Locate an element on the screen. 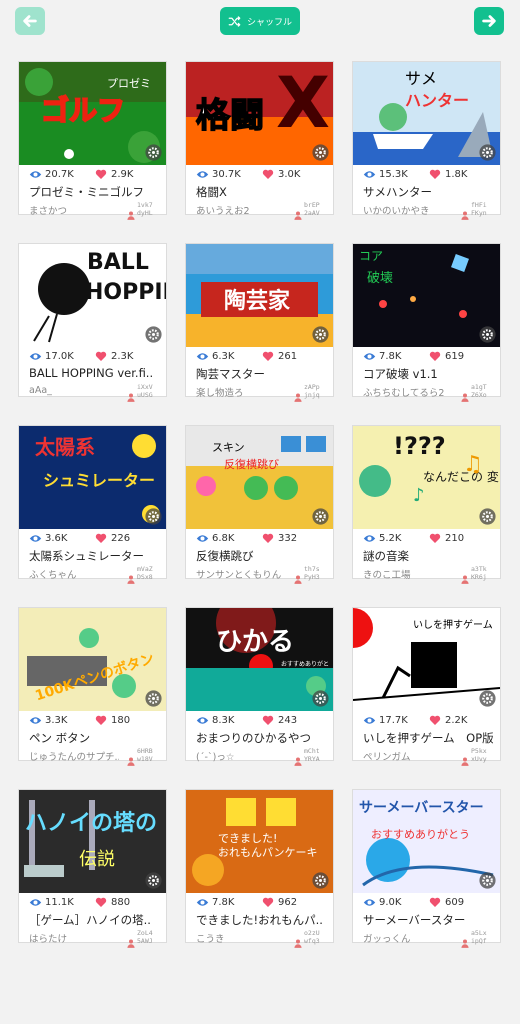 This screenshot has height=1024, width=520. game-card: X 格闘 30.7K 3.0K 格闘X あいうえお2 brEP 2aAV is located at coordinates (259, 140).